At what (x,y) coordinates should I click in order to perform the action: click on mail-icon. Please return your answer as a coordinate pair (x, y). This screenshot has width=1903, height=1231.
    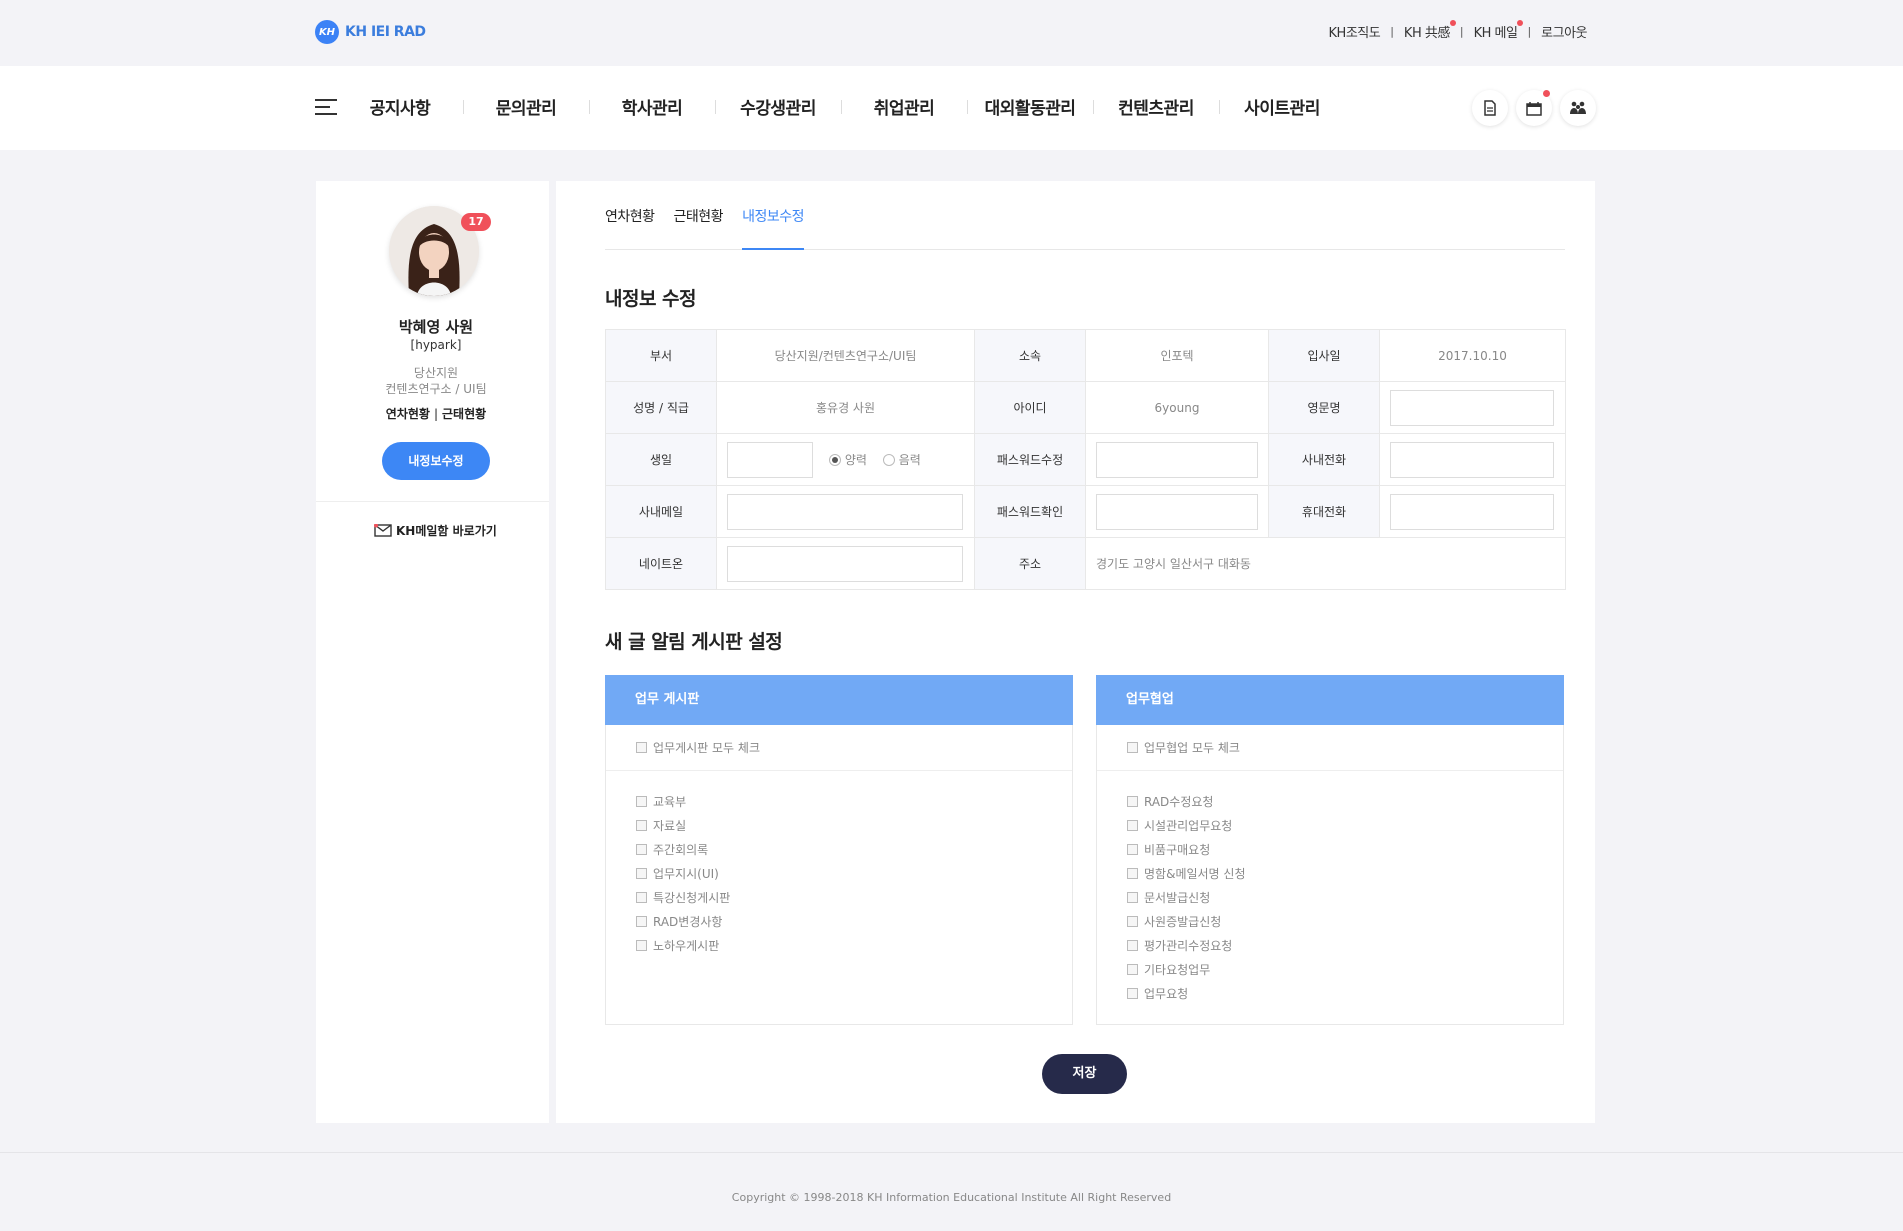
    Looking at the image, I should click on (383, 530).